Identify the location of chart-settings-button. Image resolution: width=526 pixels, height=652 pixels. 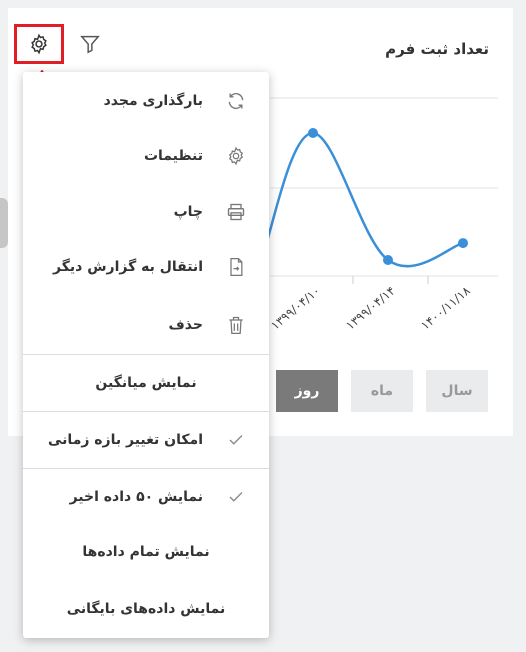
(39, 44).